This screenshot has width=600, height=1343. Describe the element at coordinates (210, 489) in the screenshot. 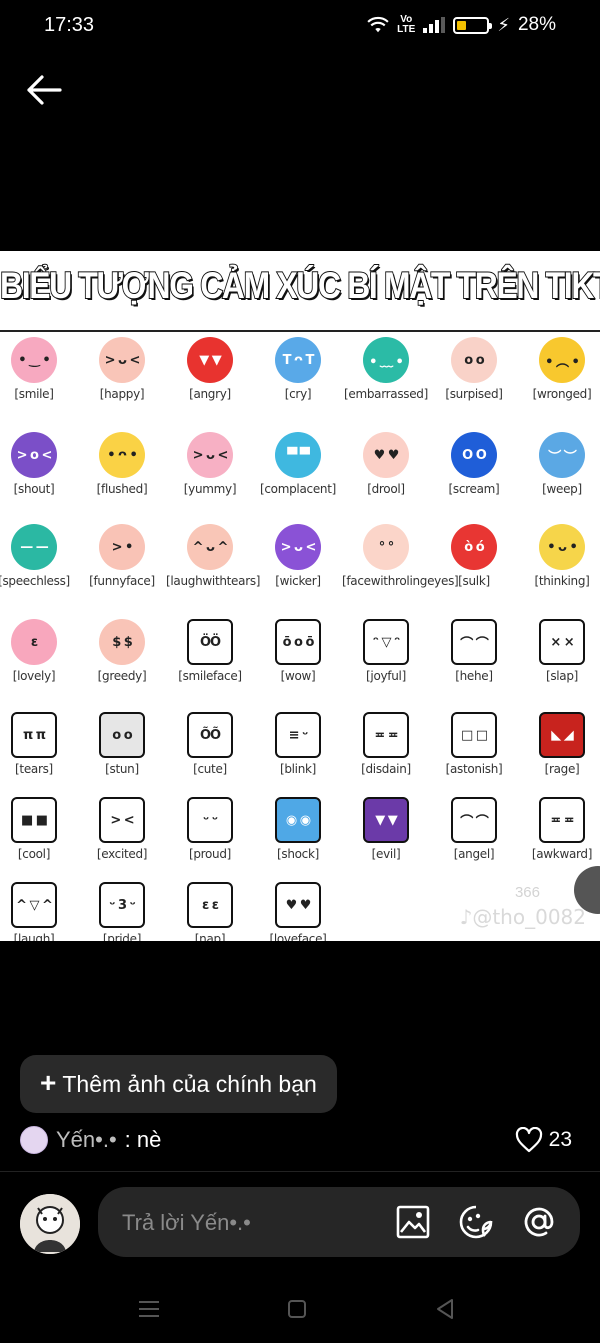

I see `emoji-label: [yummy]` at that location.